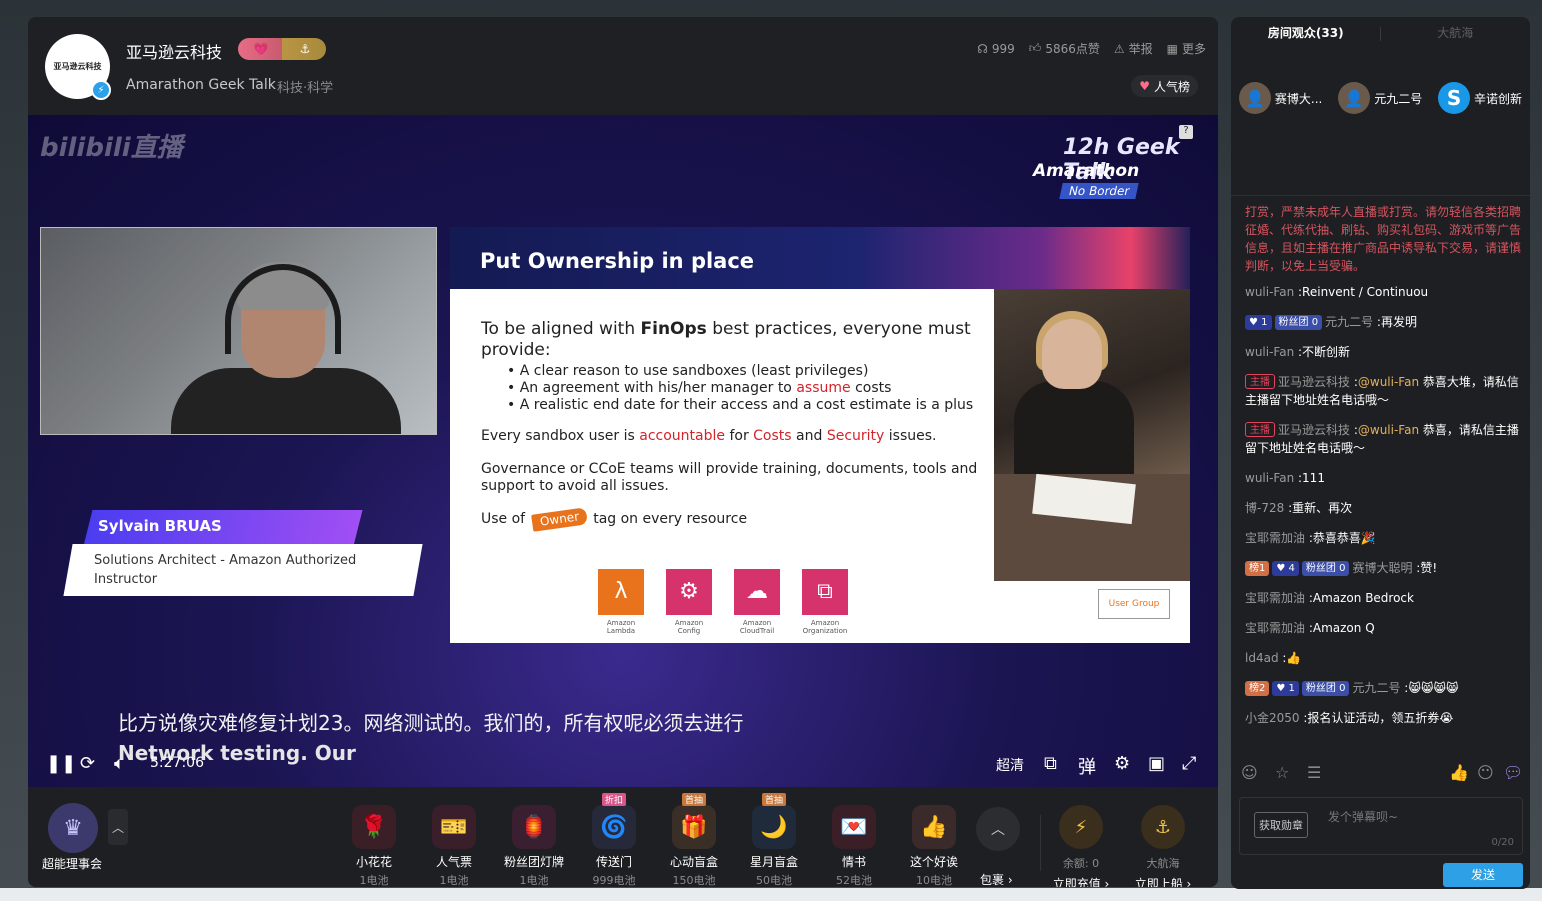  I want to click on gift-item: 🎫 人气票 1电池, so click(454, 843).